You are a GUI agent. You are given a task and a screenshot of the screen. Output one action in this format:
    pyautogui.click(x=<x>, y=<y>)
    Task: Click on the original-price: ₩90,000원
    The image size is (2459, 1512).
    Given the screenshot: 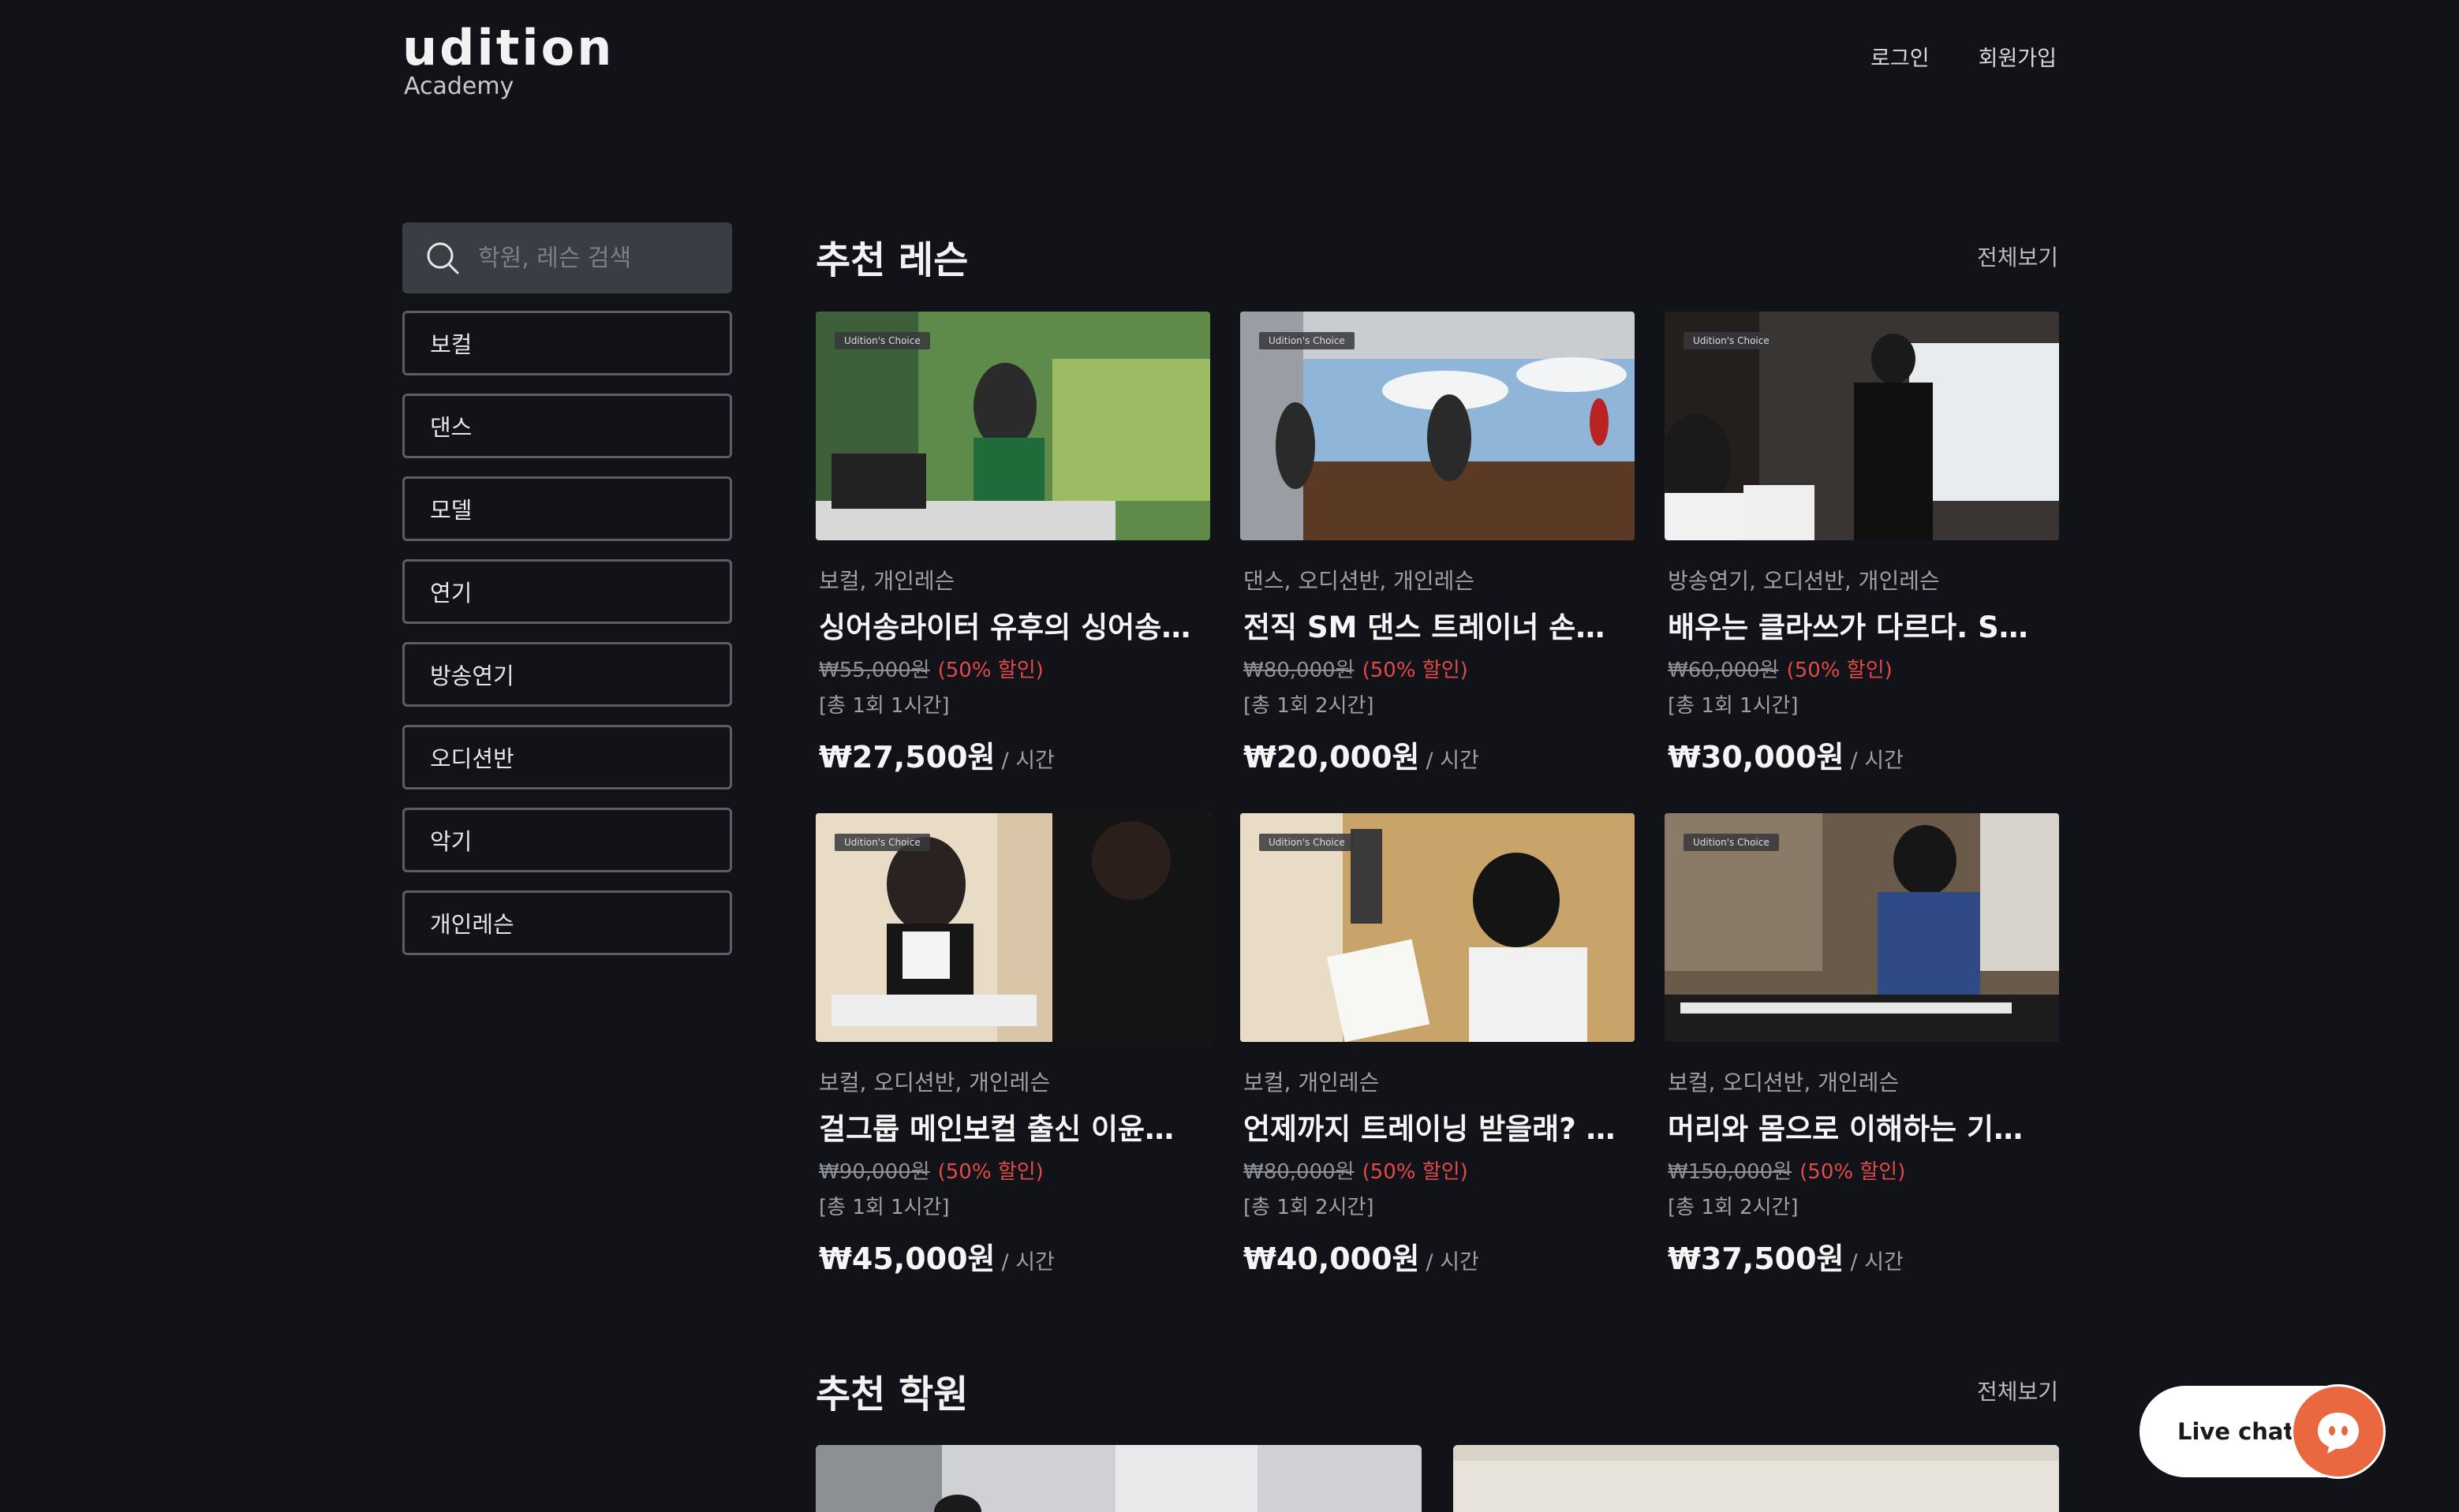 What is the action you would take?
    pyautogui.click(x=874, y=1172)
    